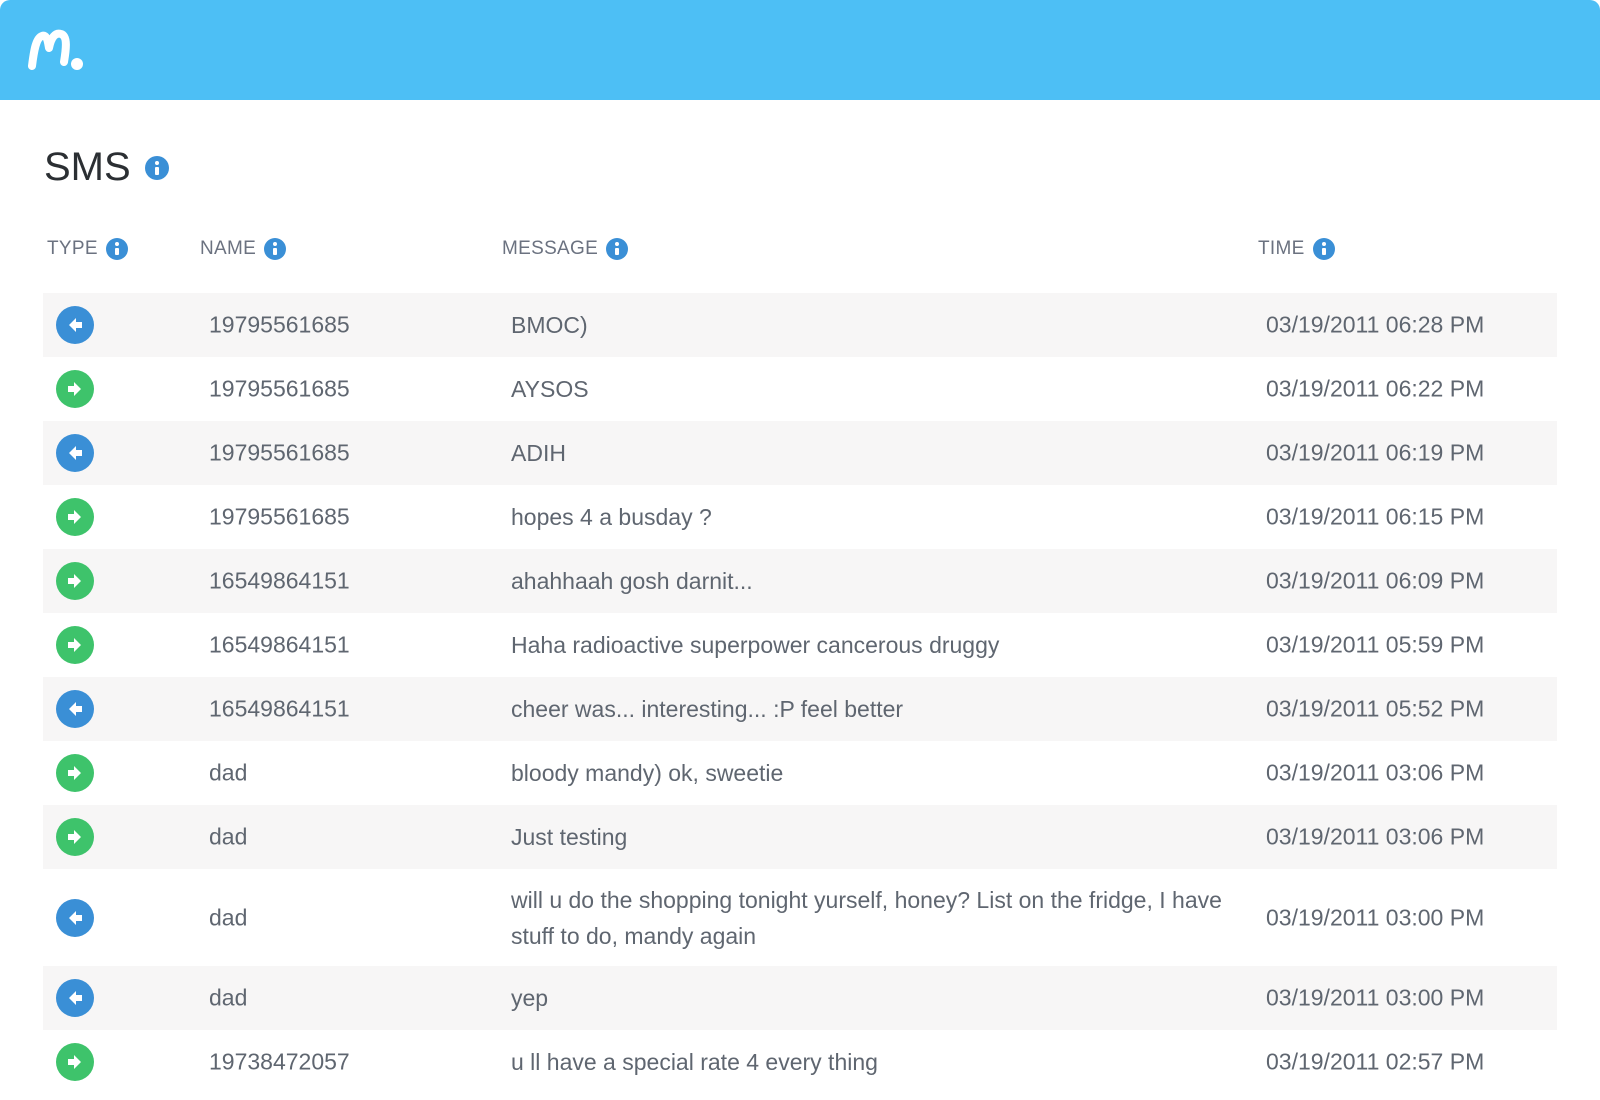 The image size is (1600, 1100). Describe the element at coordinates (1296, 249) in the screenshot. I see `column-header-time: TIME` at that location.